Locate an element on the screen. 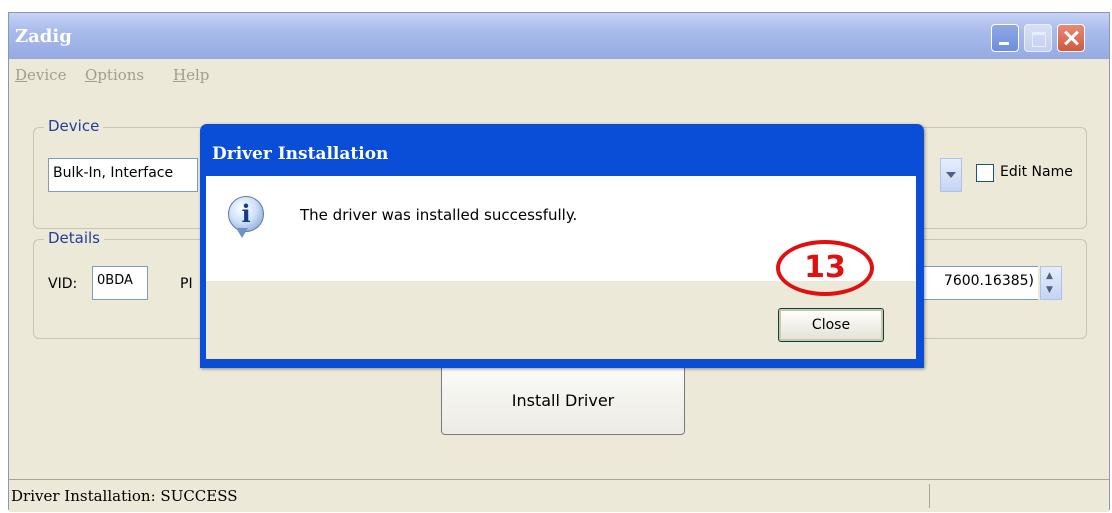  vid-field: 0BDA is located at coordinates (120, 283).